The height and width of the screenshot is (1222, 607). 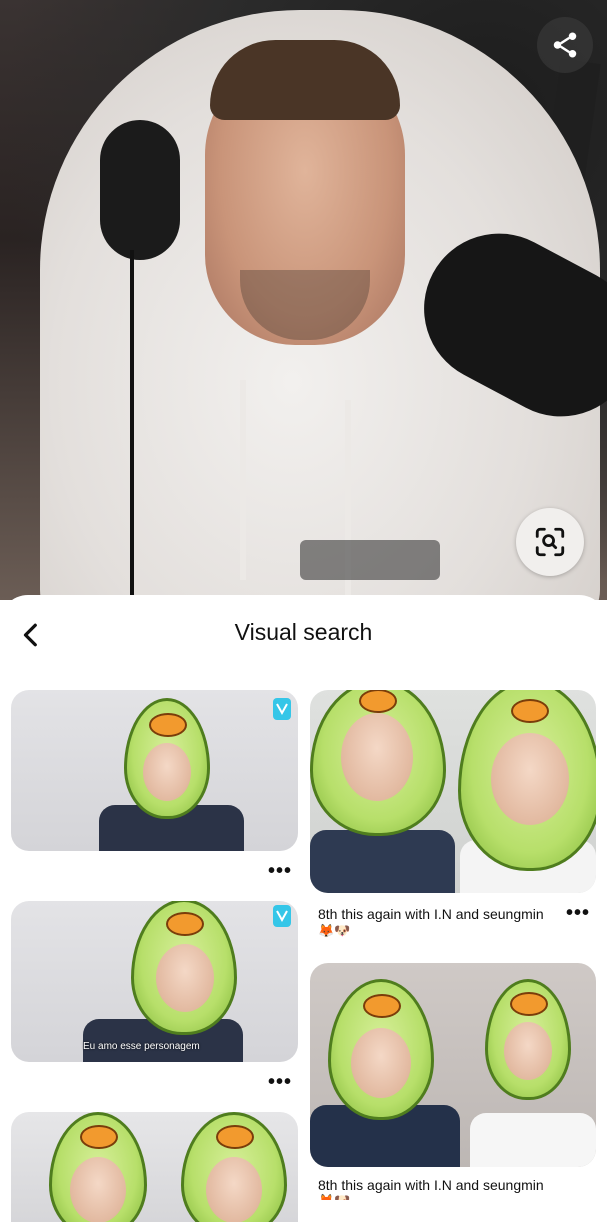 I want to click on share-button, so click(x=565, y=45).